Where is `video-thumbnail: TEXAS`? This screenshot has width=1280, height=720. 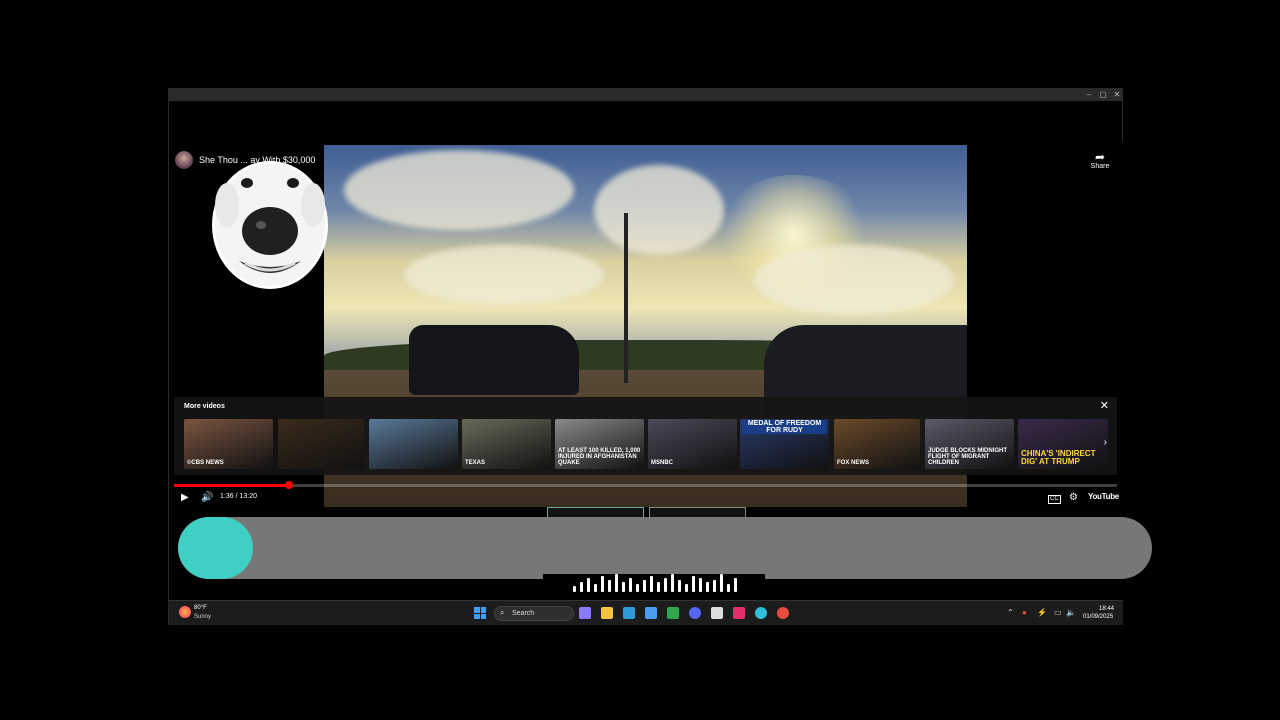 video-thumbnail: TEXAS is located at coordinates (506, 444).